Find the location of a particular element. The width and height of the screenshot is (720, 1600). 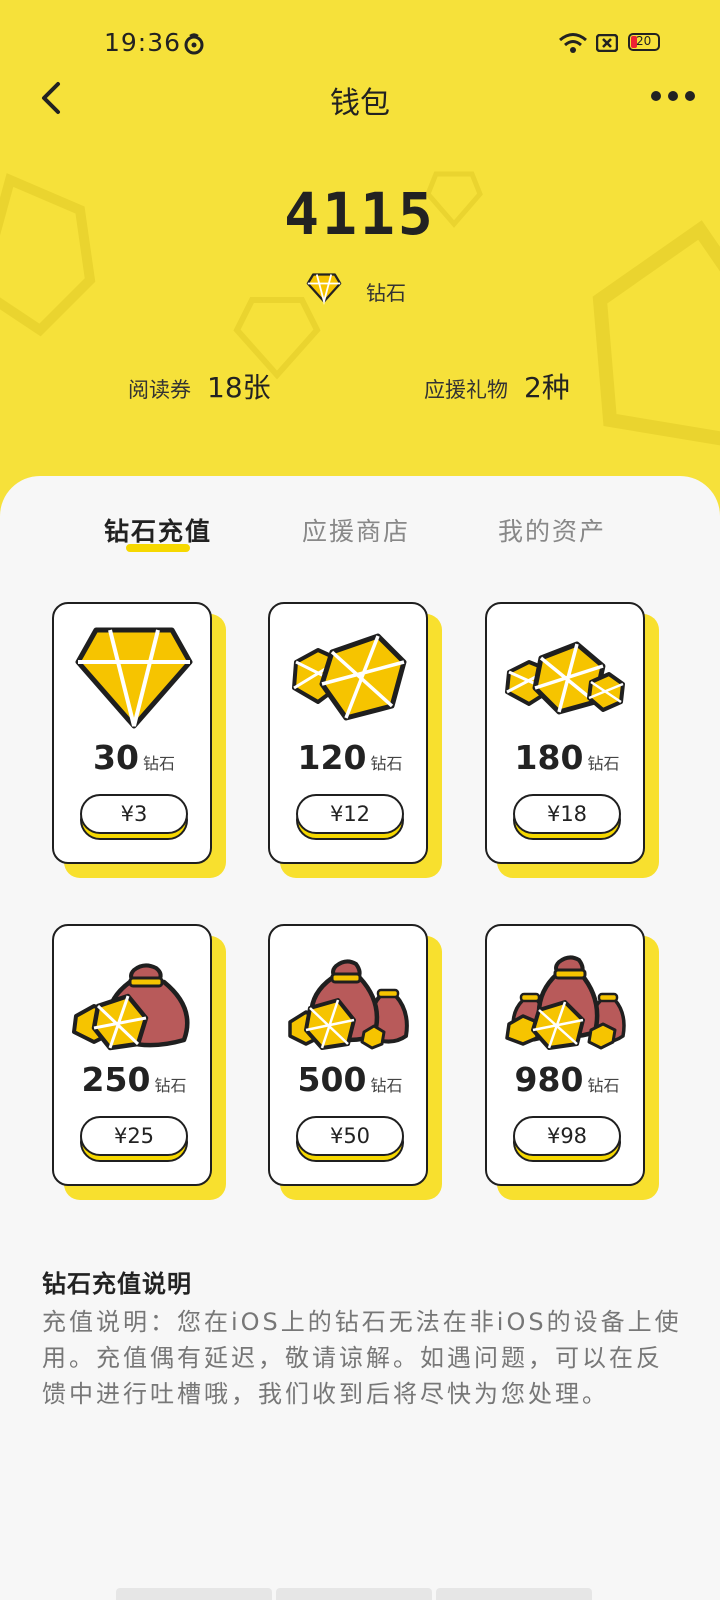

stat-support-gifts: 应援礼物 2种 is located at coordinates (497, 386).